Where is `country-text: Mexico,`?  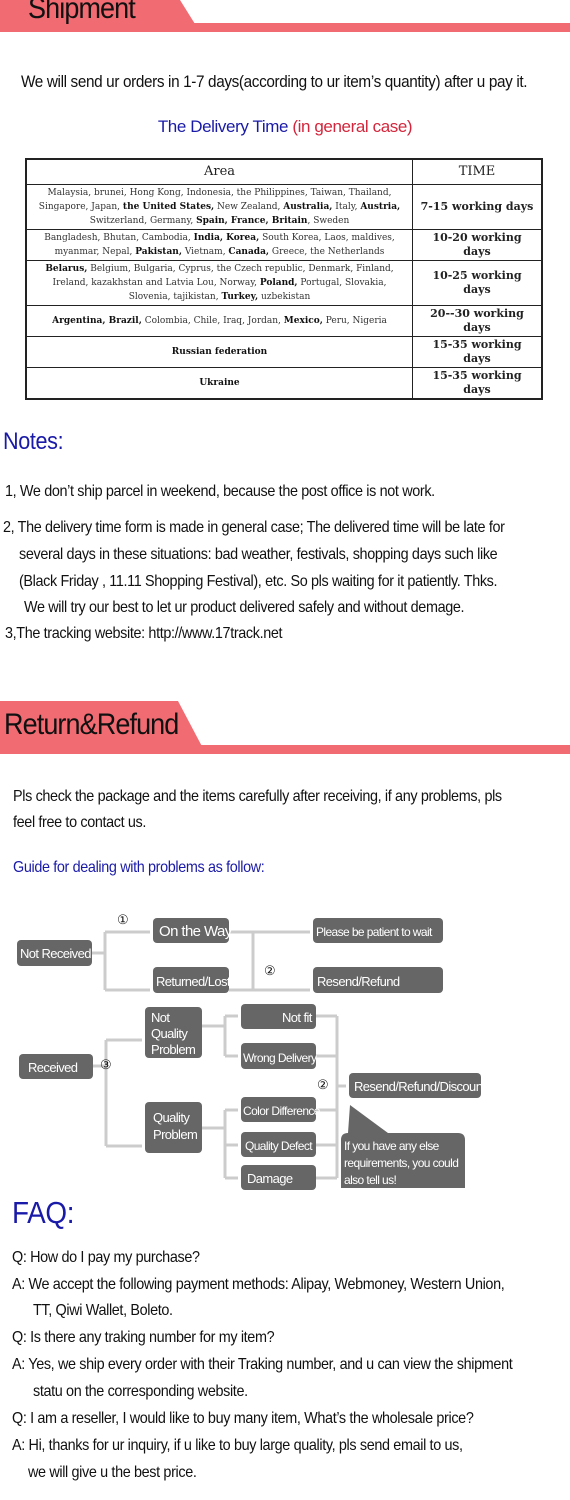
country-text: Mexico, is located at coordinates (303, 321).